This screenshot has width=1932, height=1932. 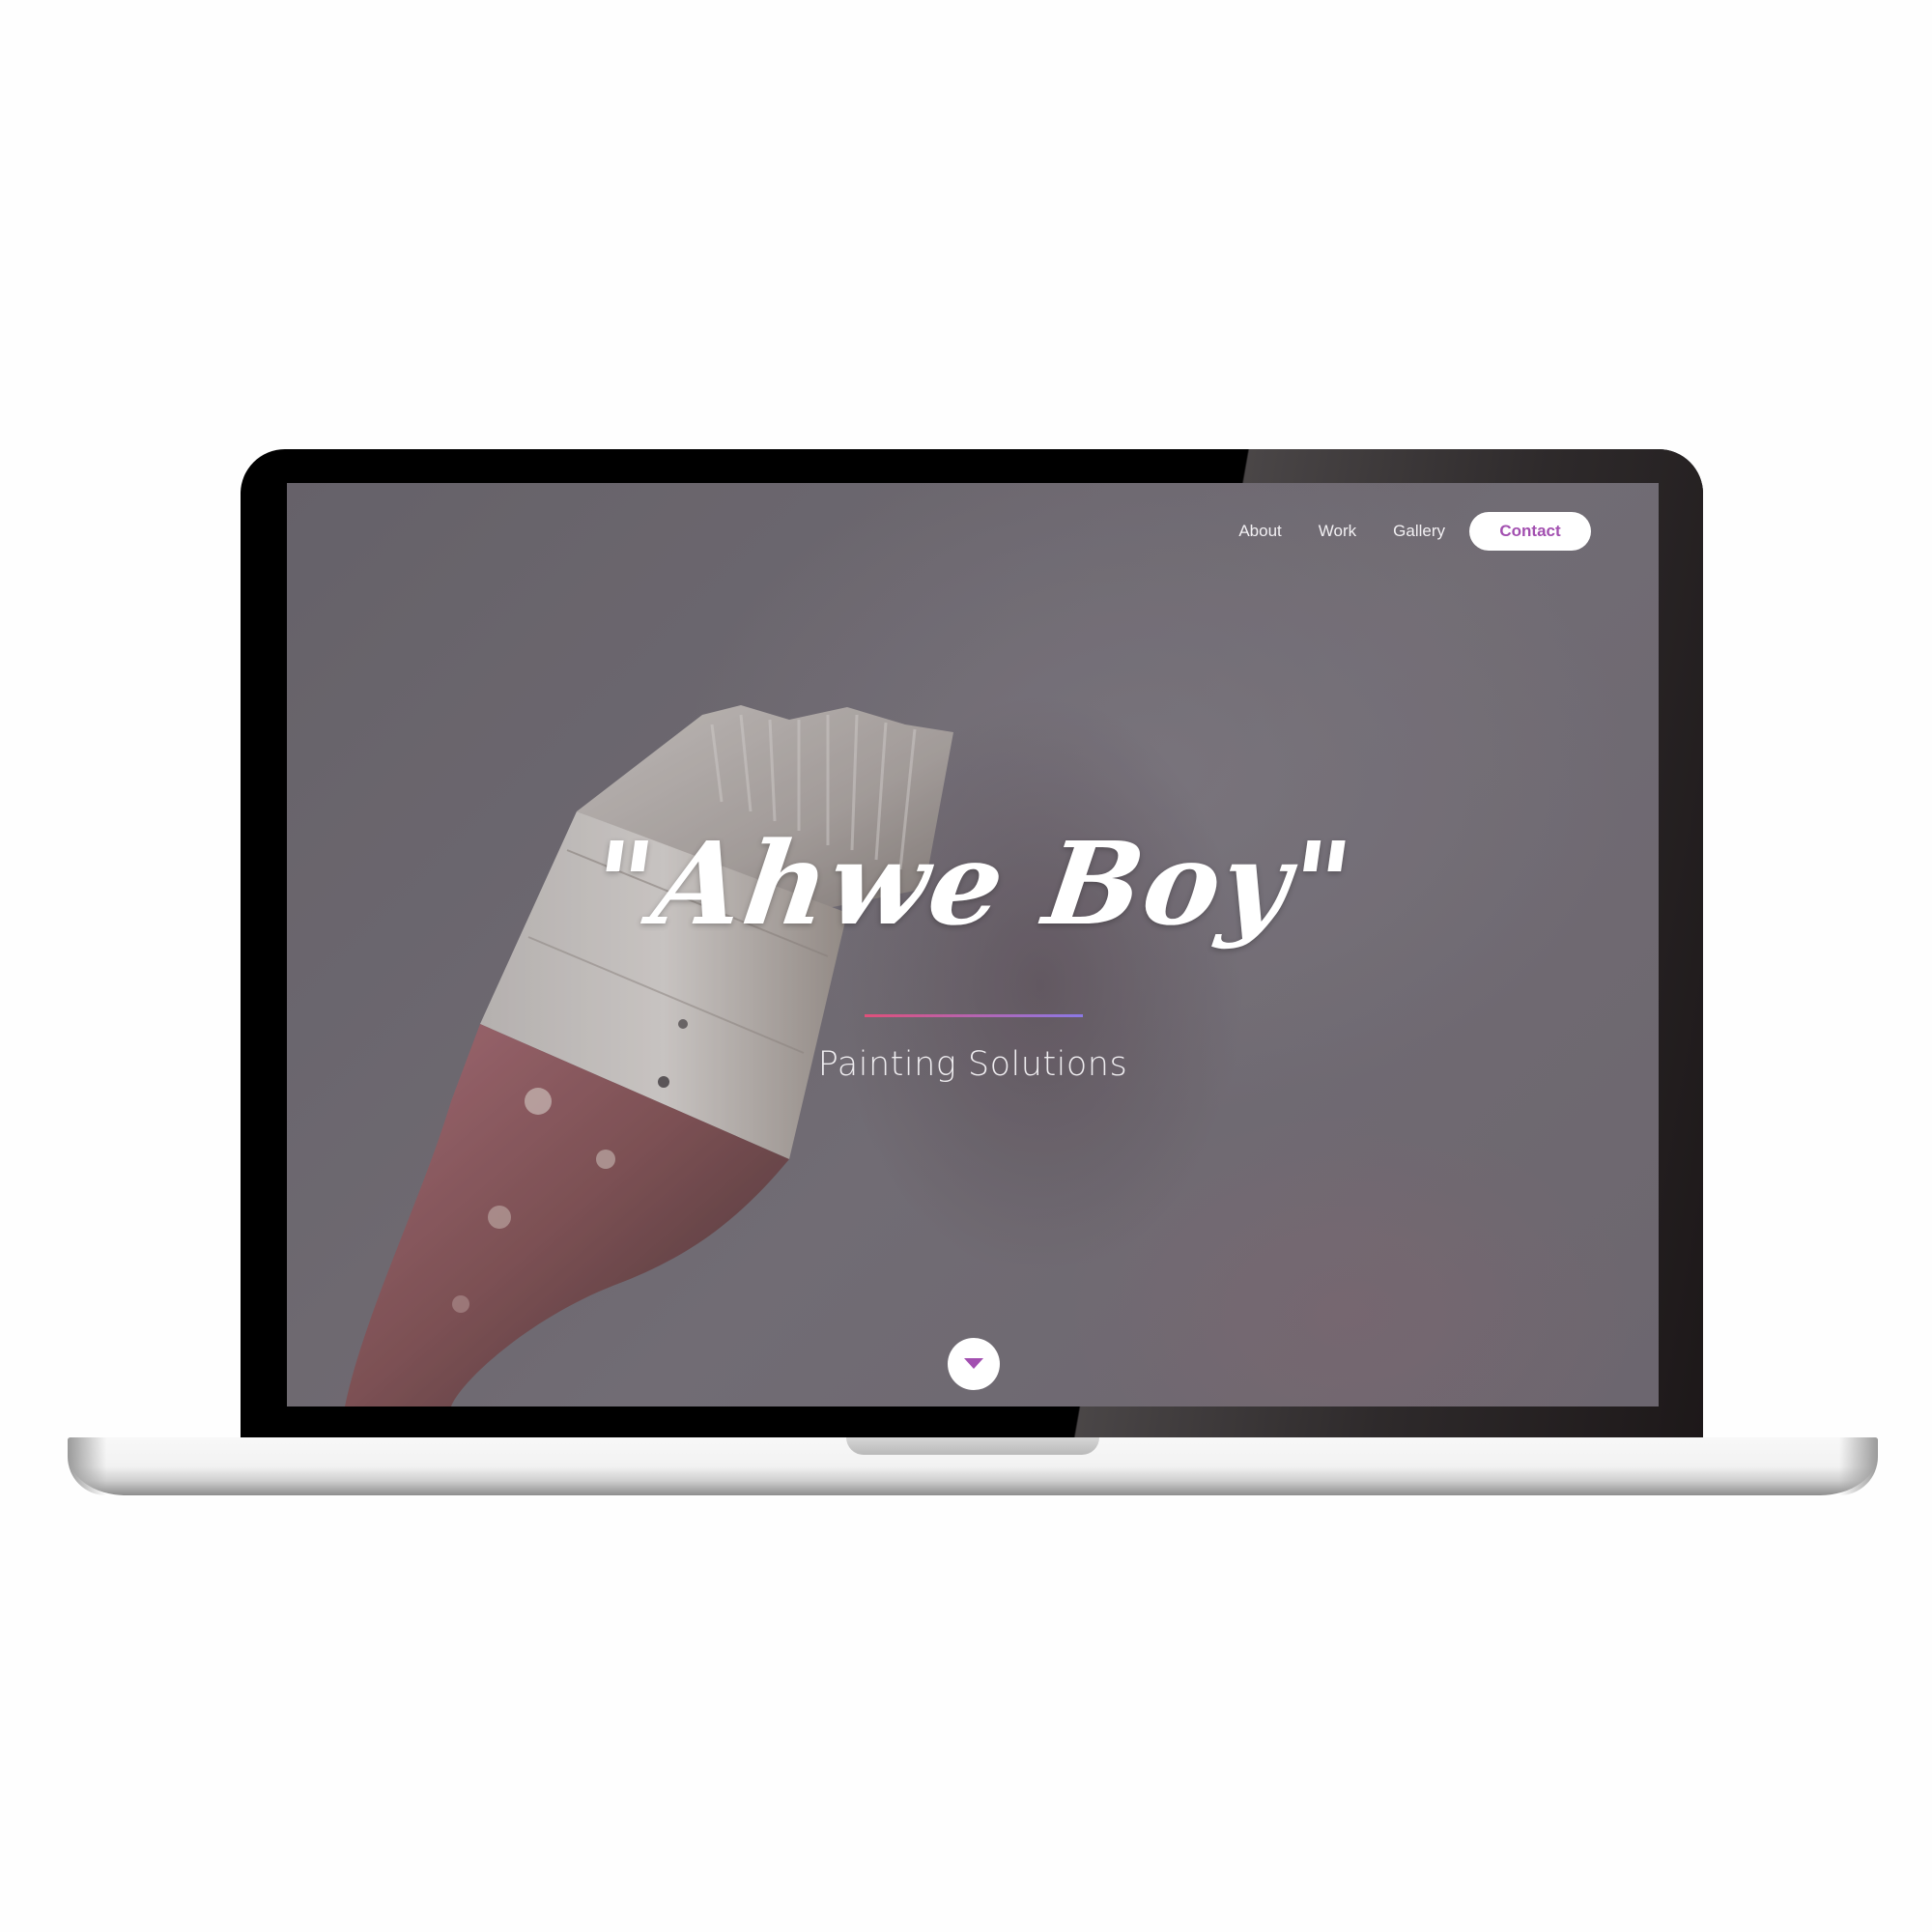 I want to click on nav-work: Work, so click(x=1337, y=531).